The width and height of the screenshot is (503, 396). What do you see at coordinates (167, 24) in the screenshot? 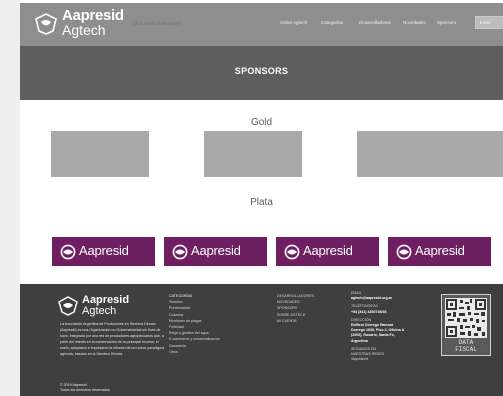
I see `search-input` at bounding box center [167, 24].